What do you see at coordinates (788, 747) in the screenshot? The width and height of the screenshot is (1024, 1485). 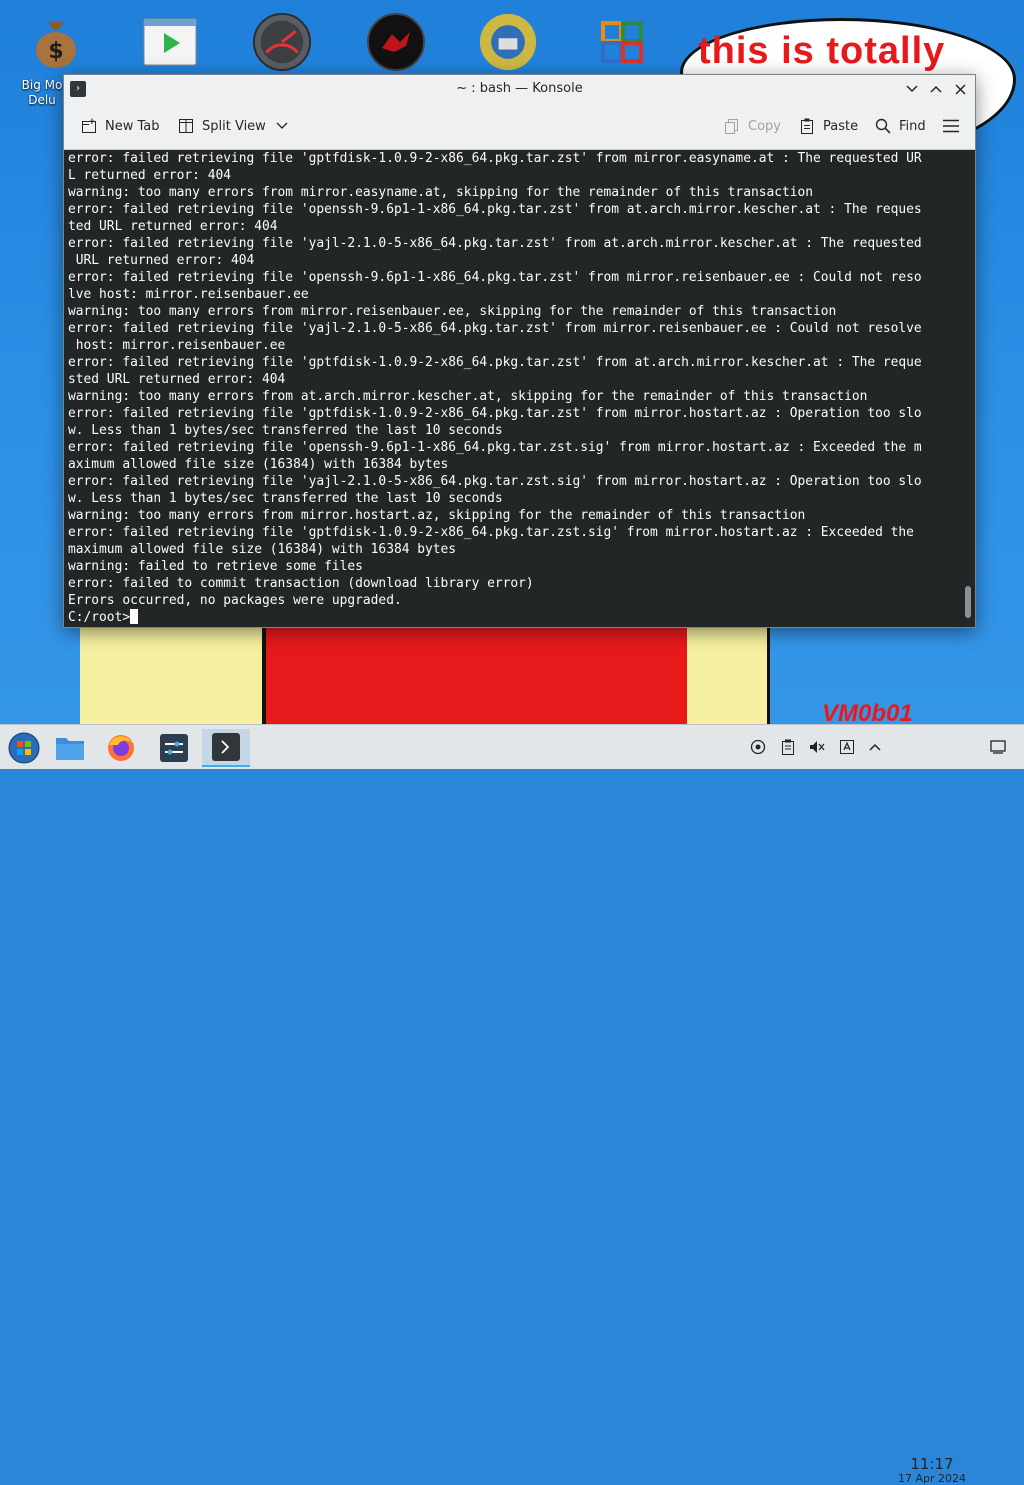 I see `clipboard-icon` at bounding box center [788, 747].